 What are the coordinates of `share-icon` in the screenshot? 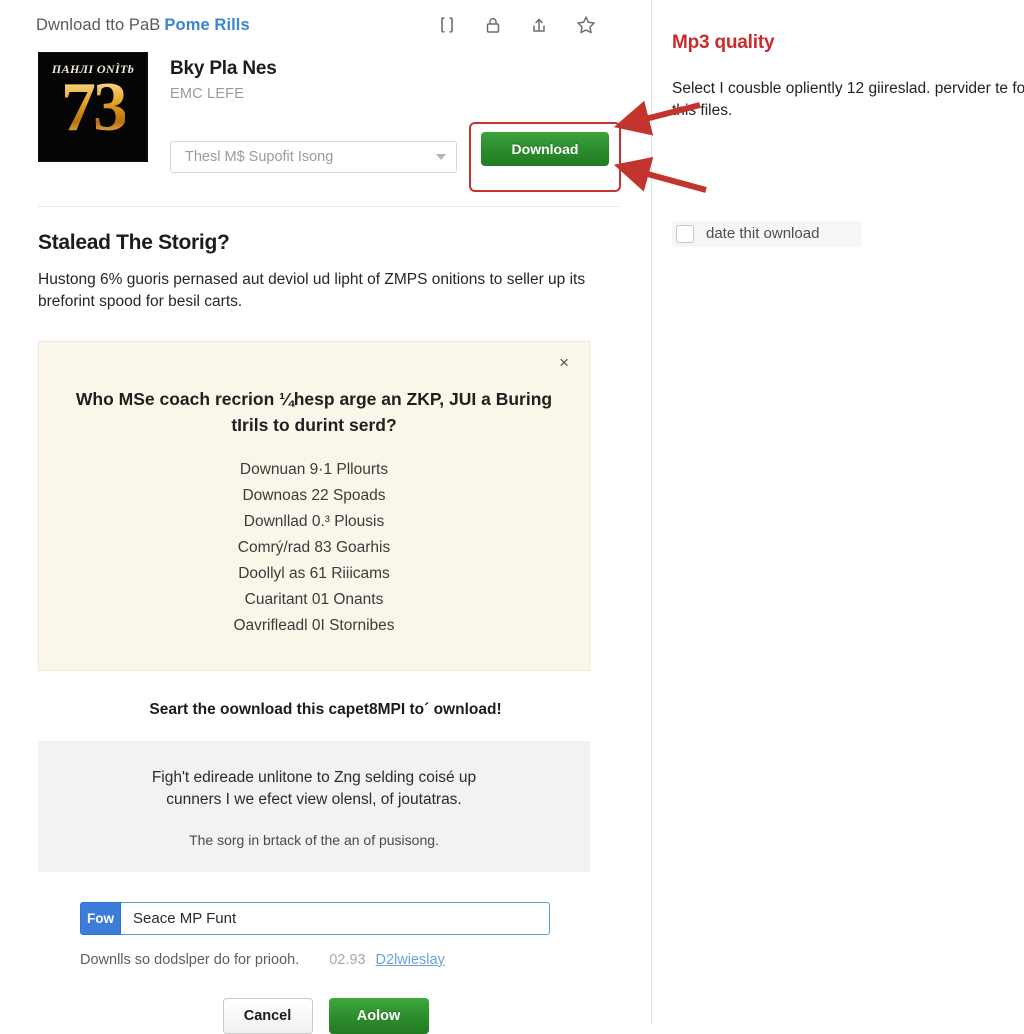 It's located at (539, 25).